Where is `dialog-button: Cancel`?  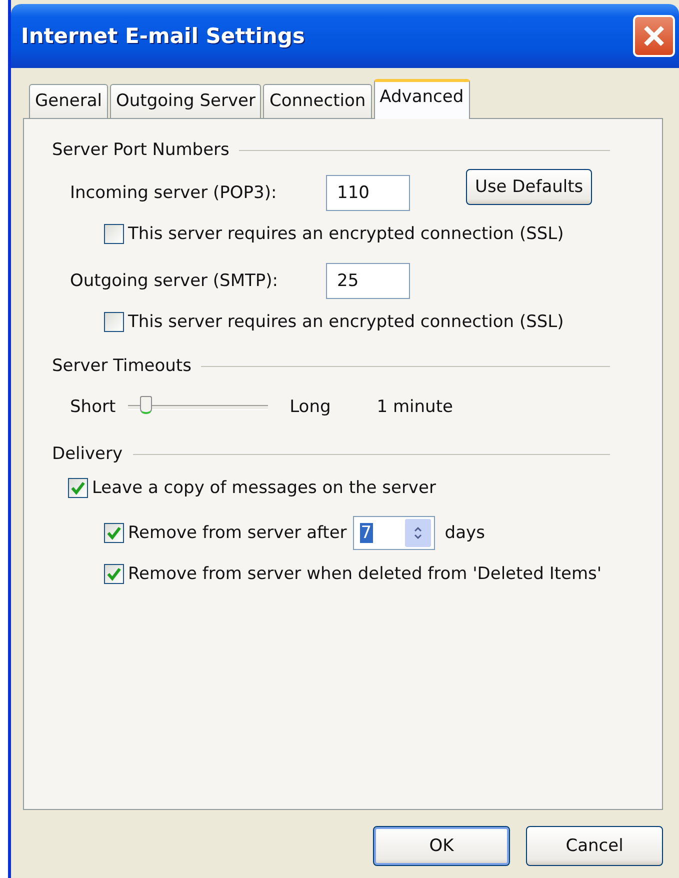
dialog-button: Cancel is located at coordinates (594, 846).